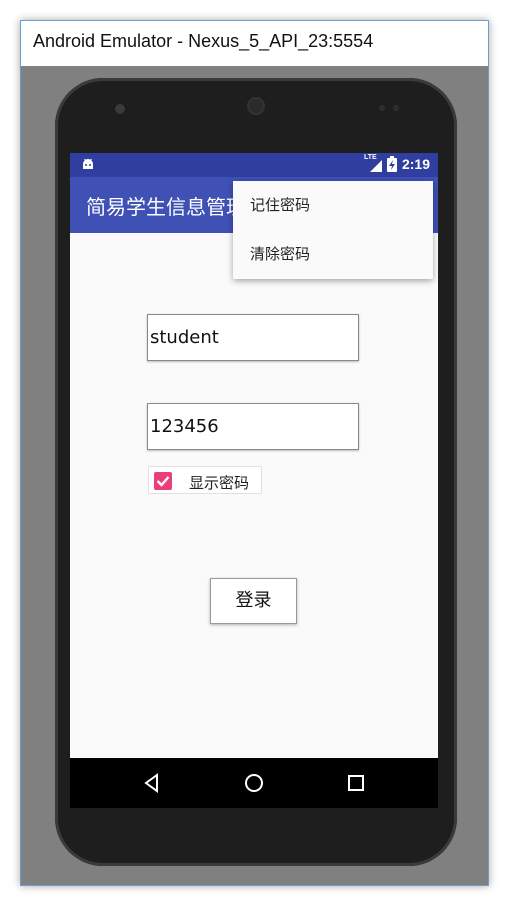  I want to click on battery-charging-icon, so click(391, 164).